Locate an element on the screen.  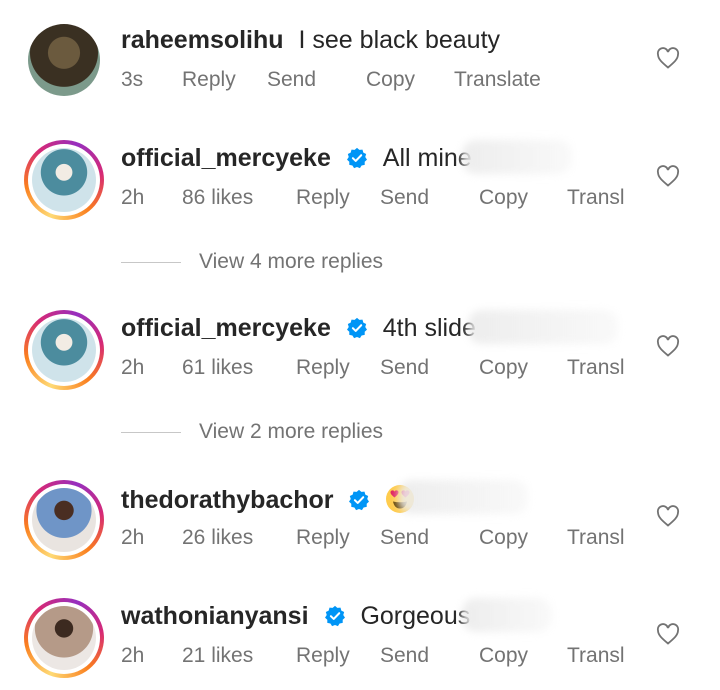
username: raheemsolihu is located at coordinates (202, 40).